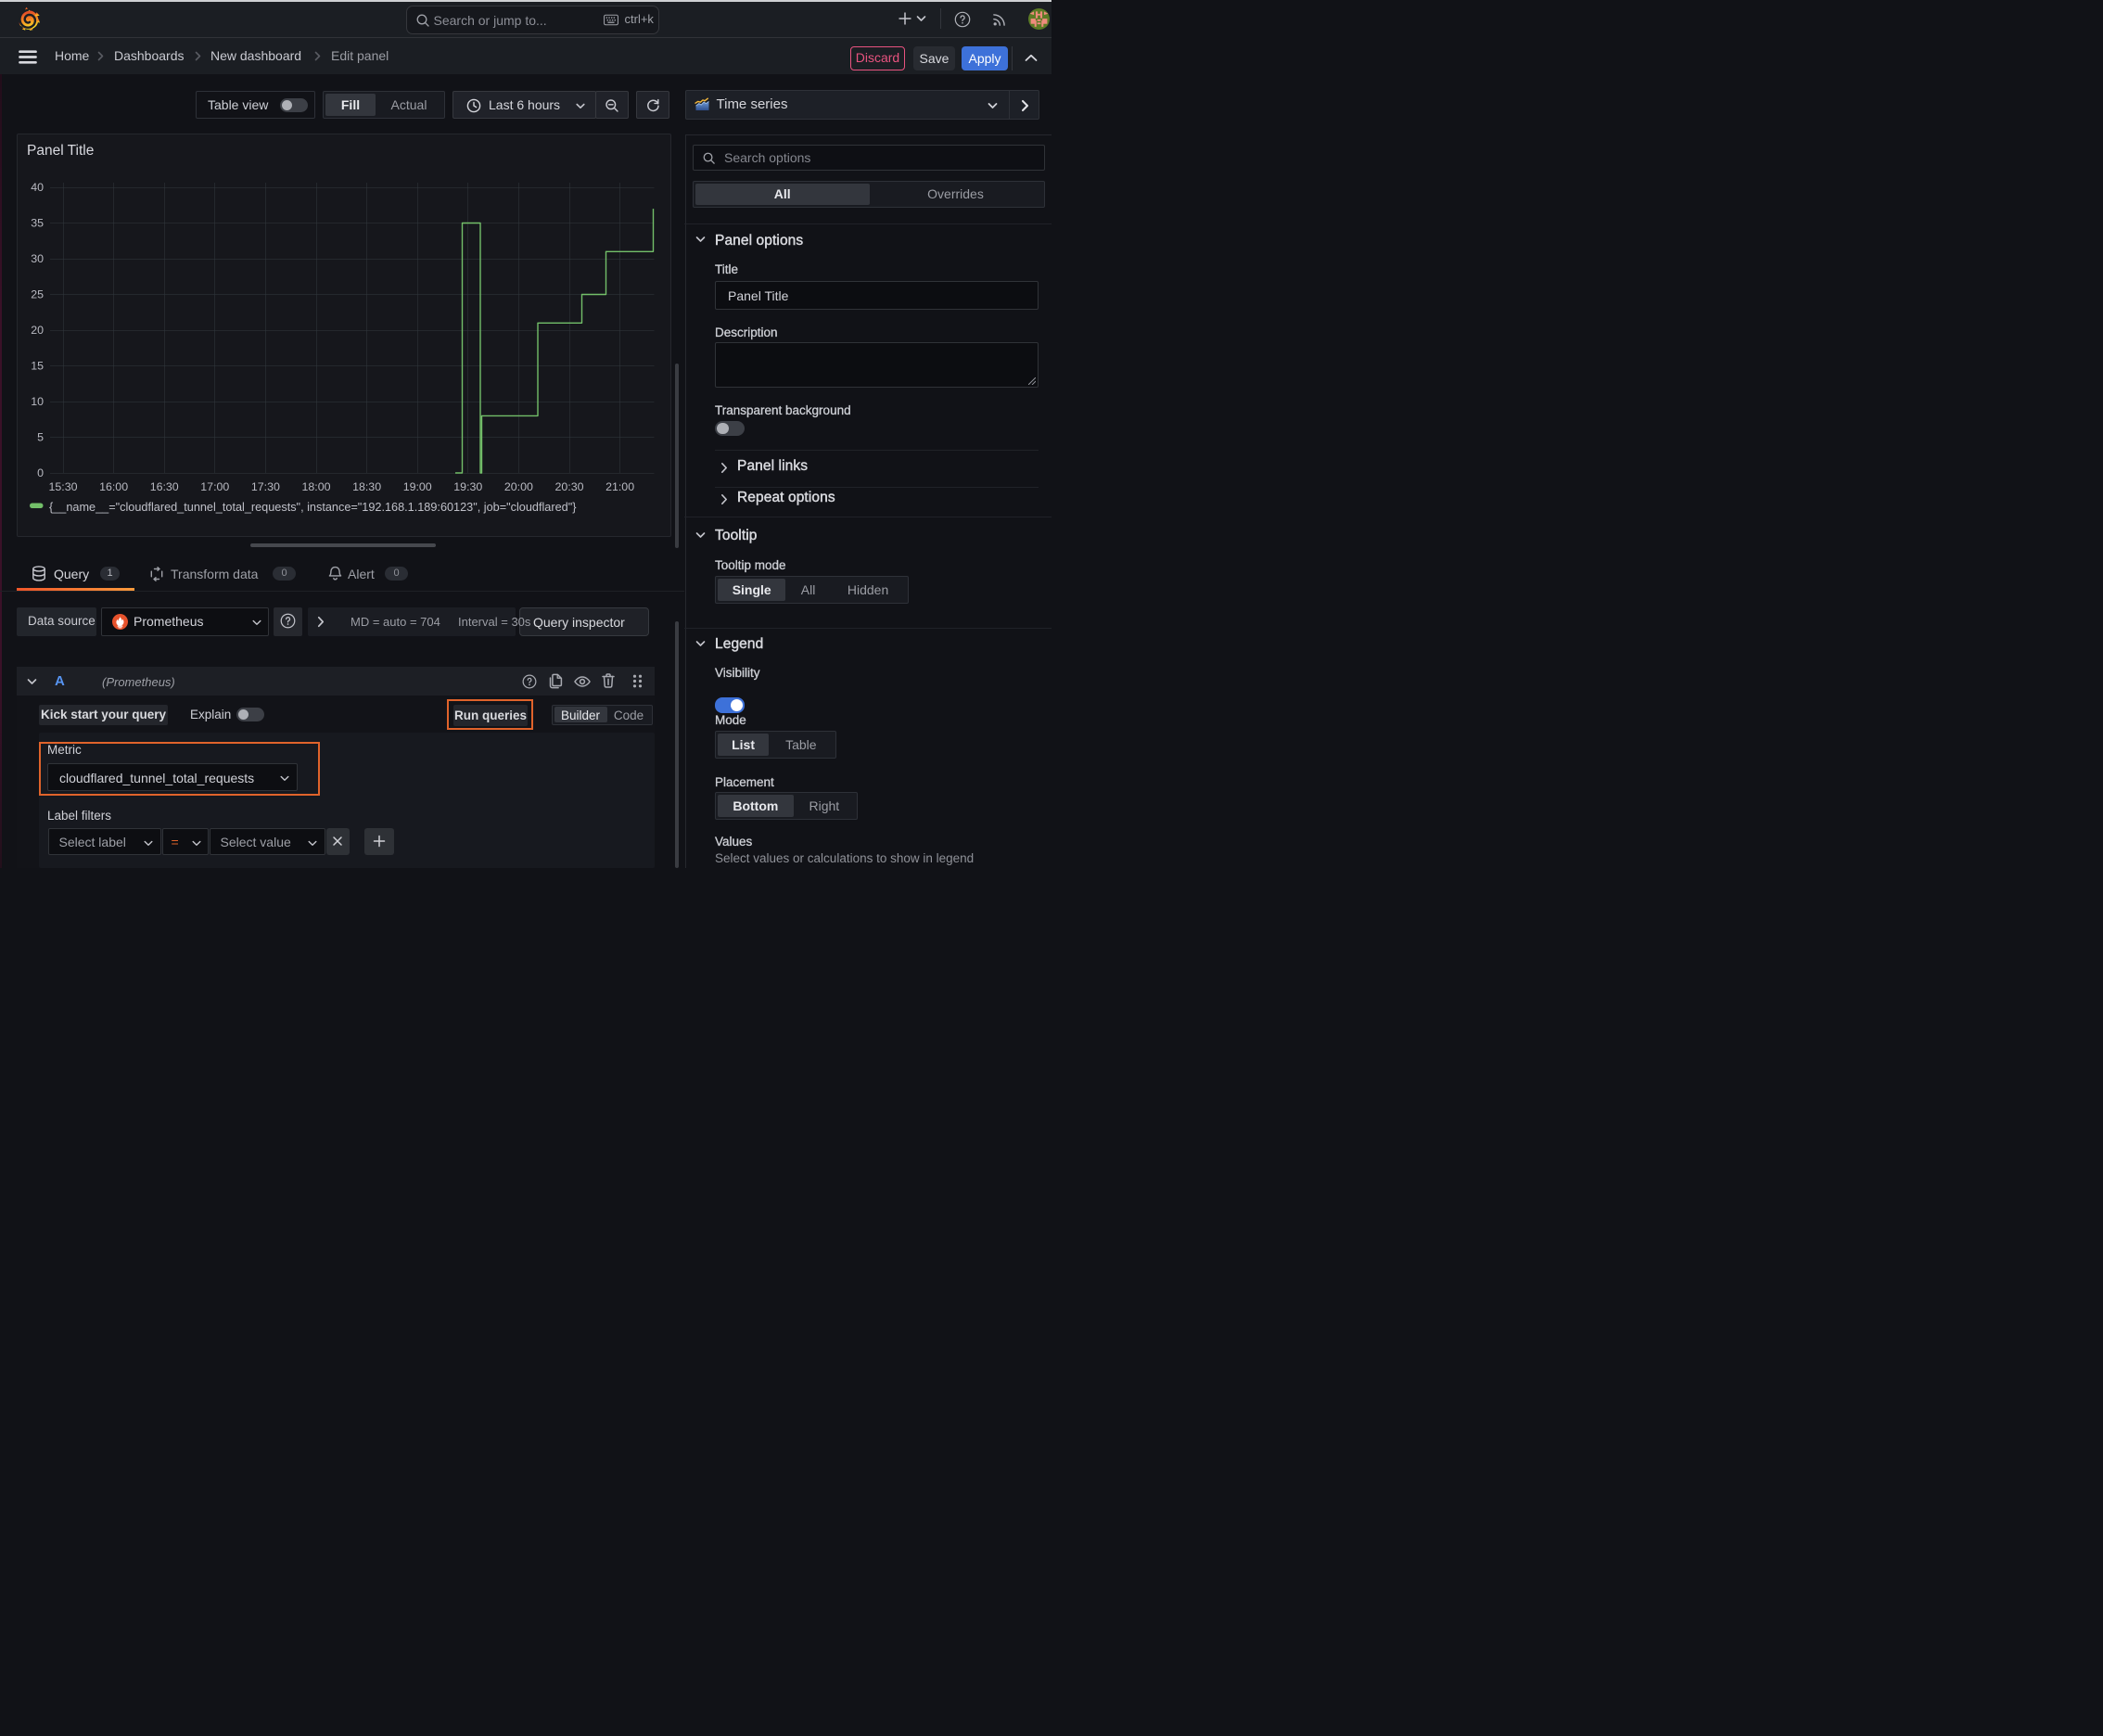  I want to click on svg-text: 25, so click(37, 294).